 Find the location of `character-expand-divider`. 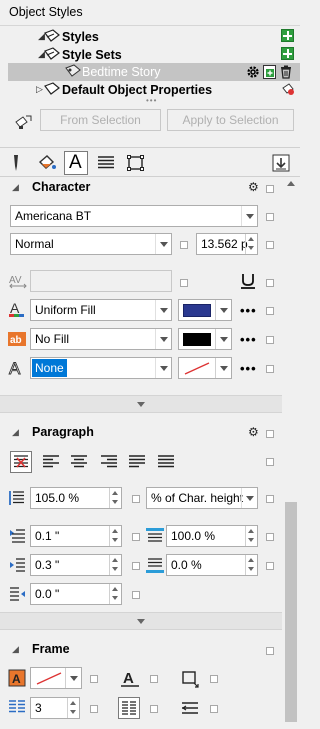

character-expand-divider is located at coordinates (141, 404).